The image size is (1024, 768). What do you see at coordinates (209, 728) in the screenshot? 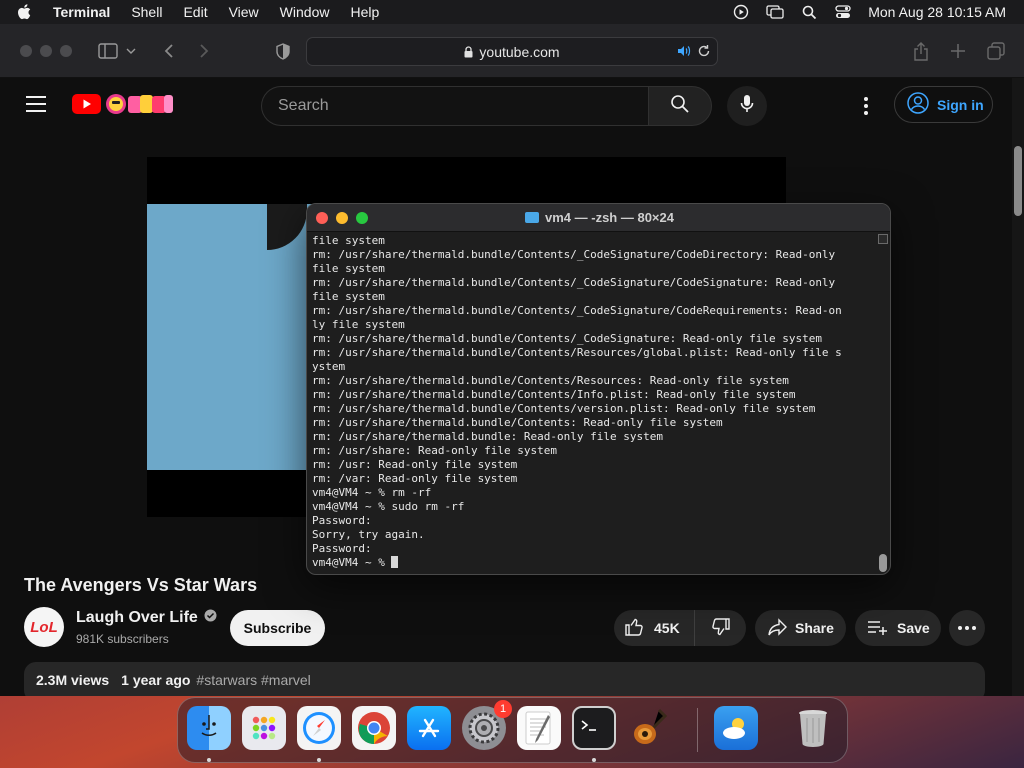
I see `finder-icon` at bounding box center [209, 728].